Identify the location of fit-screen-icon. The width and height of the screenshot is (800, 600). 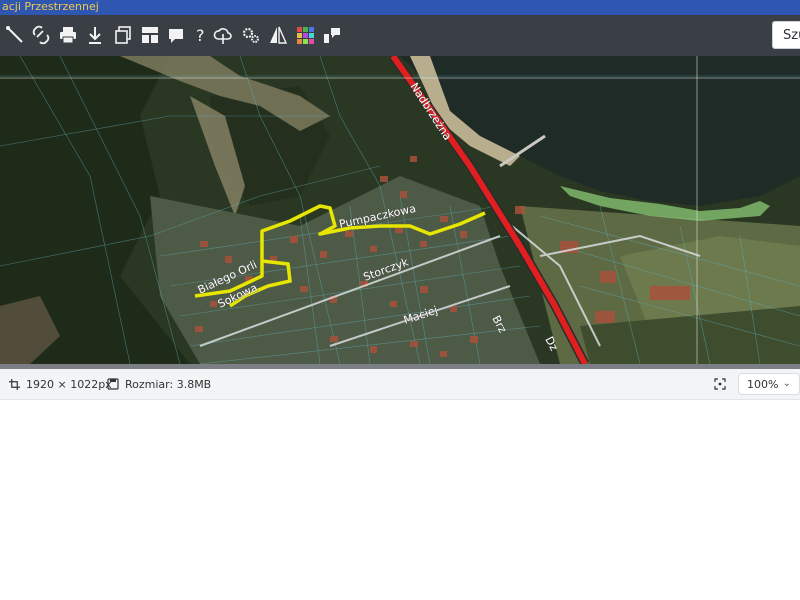
(720, 384).